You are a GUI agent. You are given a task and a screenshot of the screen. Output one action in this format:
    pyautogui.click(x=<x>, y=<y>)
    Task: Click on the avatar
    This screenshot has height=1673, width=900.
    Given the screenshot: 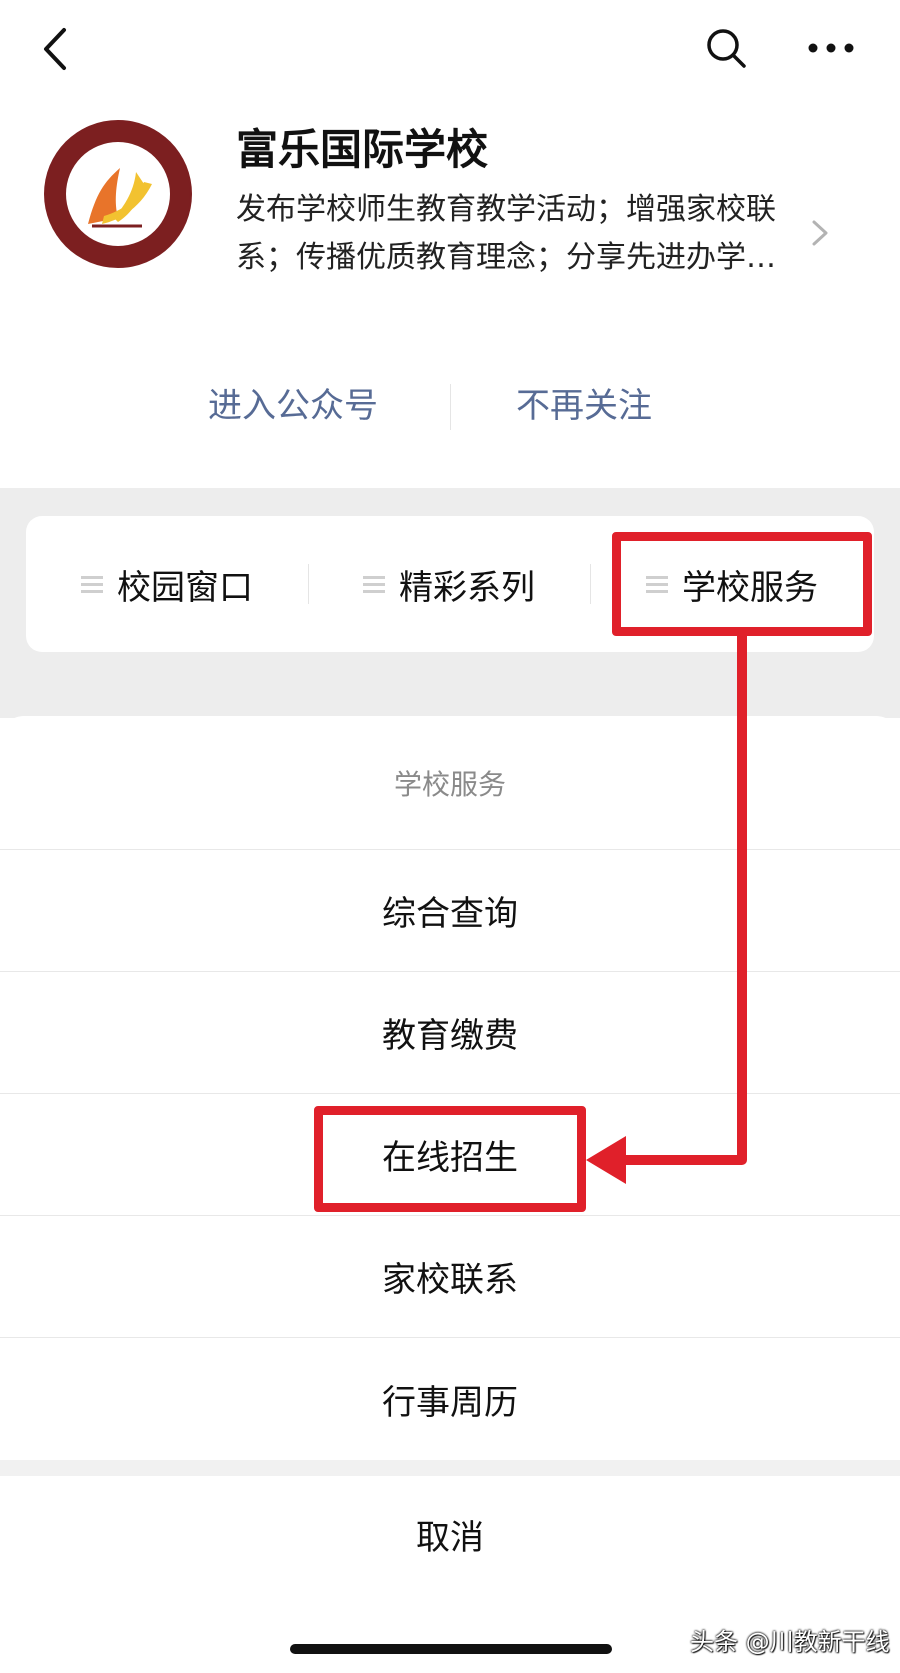 What is the action you would take?
    pyautogui.click(x=118, y=194)
    